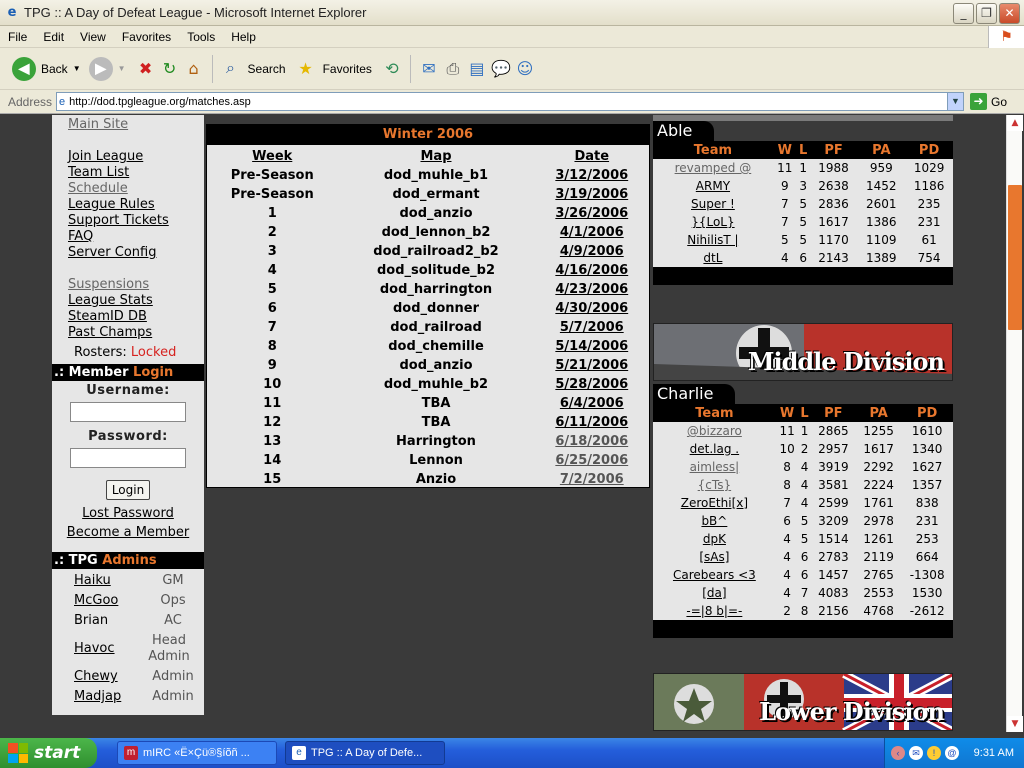 The height and width of the screenshot is (768, 1024). Describe the element at coordinates (955, 101) in the screenshot. I see `address-dropdown-icon: ▼` at that location.